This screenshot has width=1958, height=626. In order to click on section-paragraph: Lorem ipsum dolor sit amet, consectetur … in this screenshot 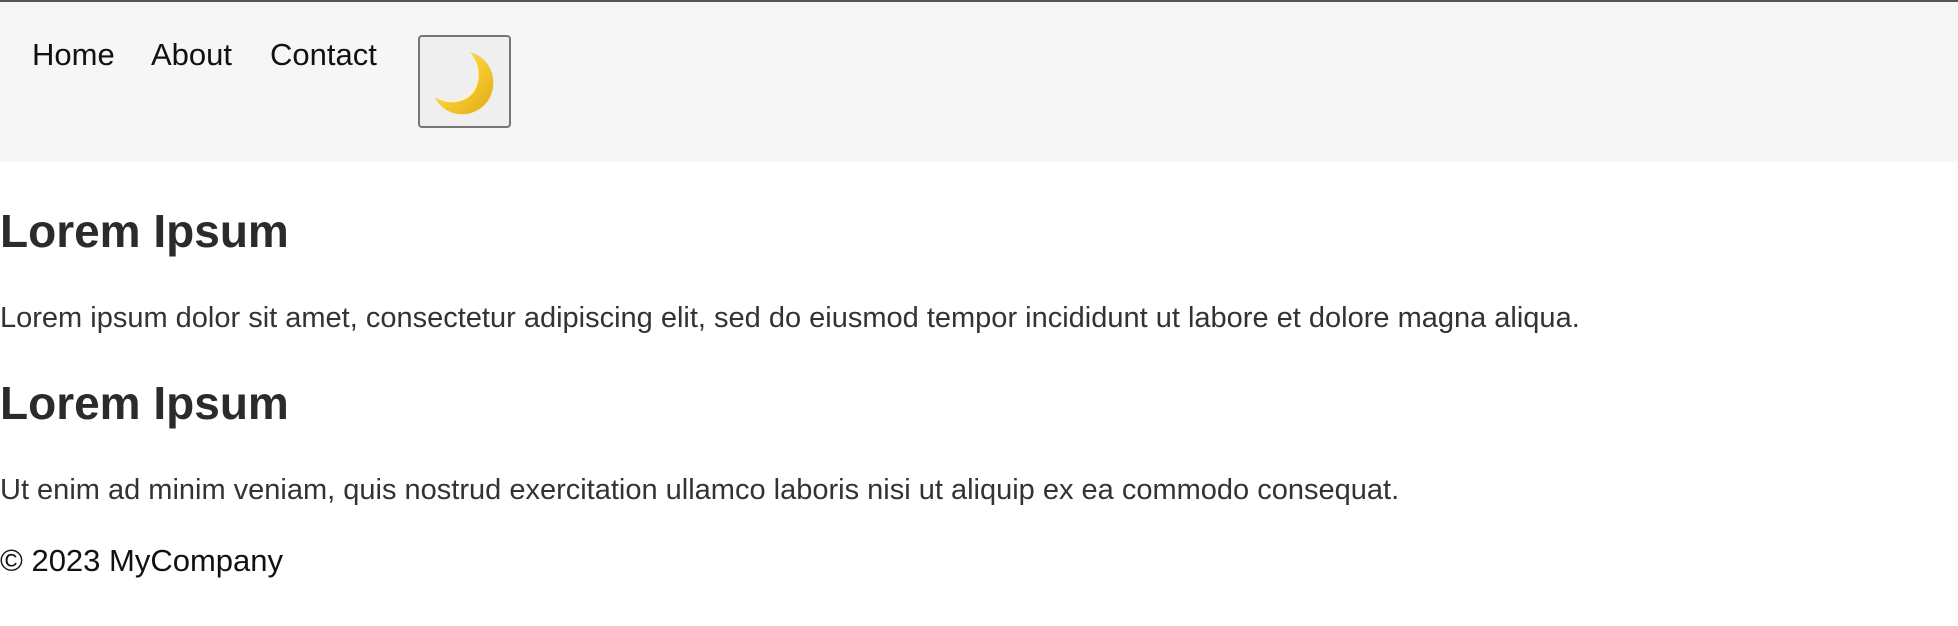, I will do `click(790, 318)`.